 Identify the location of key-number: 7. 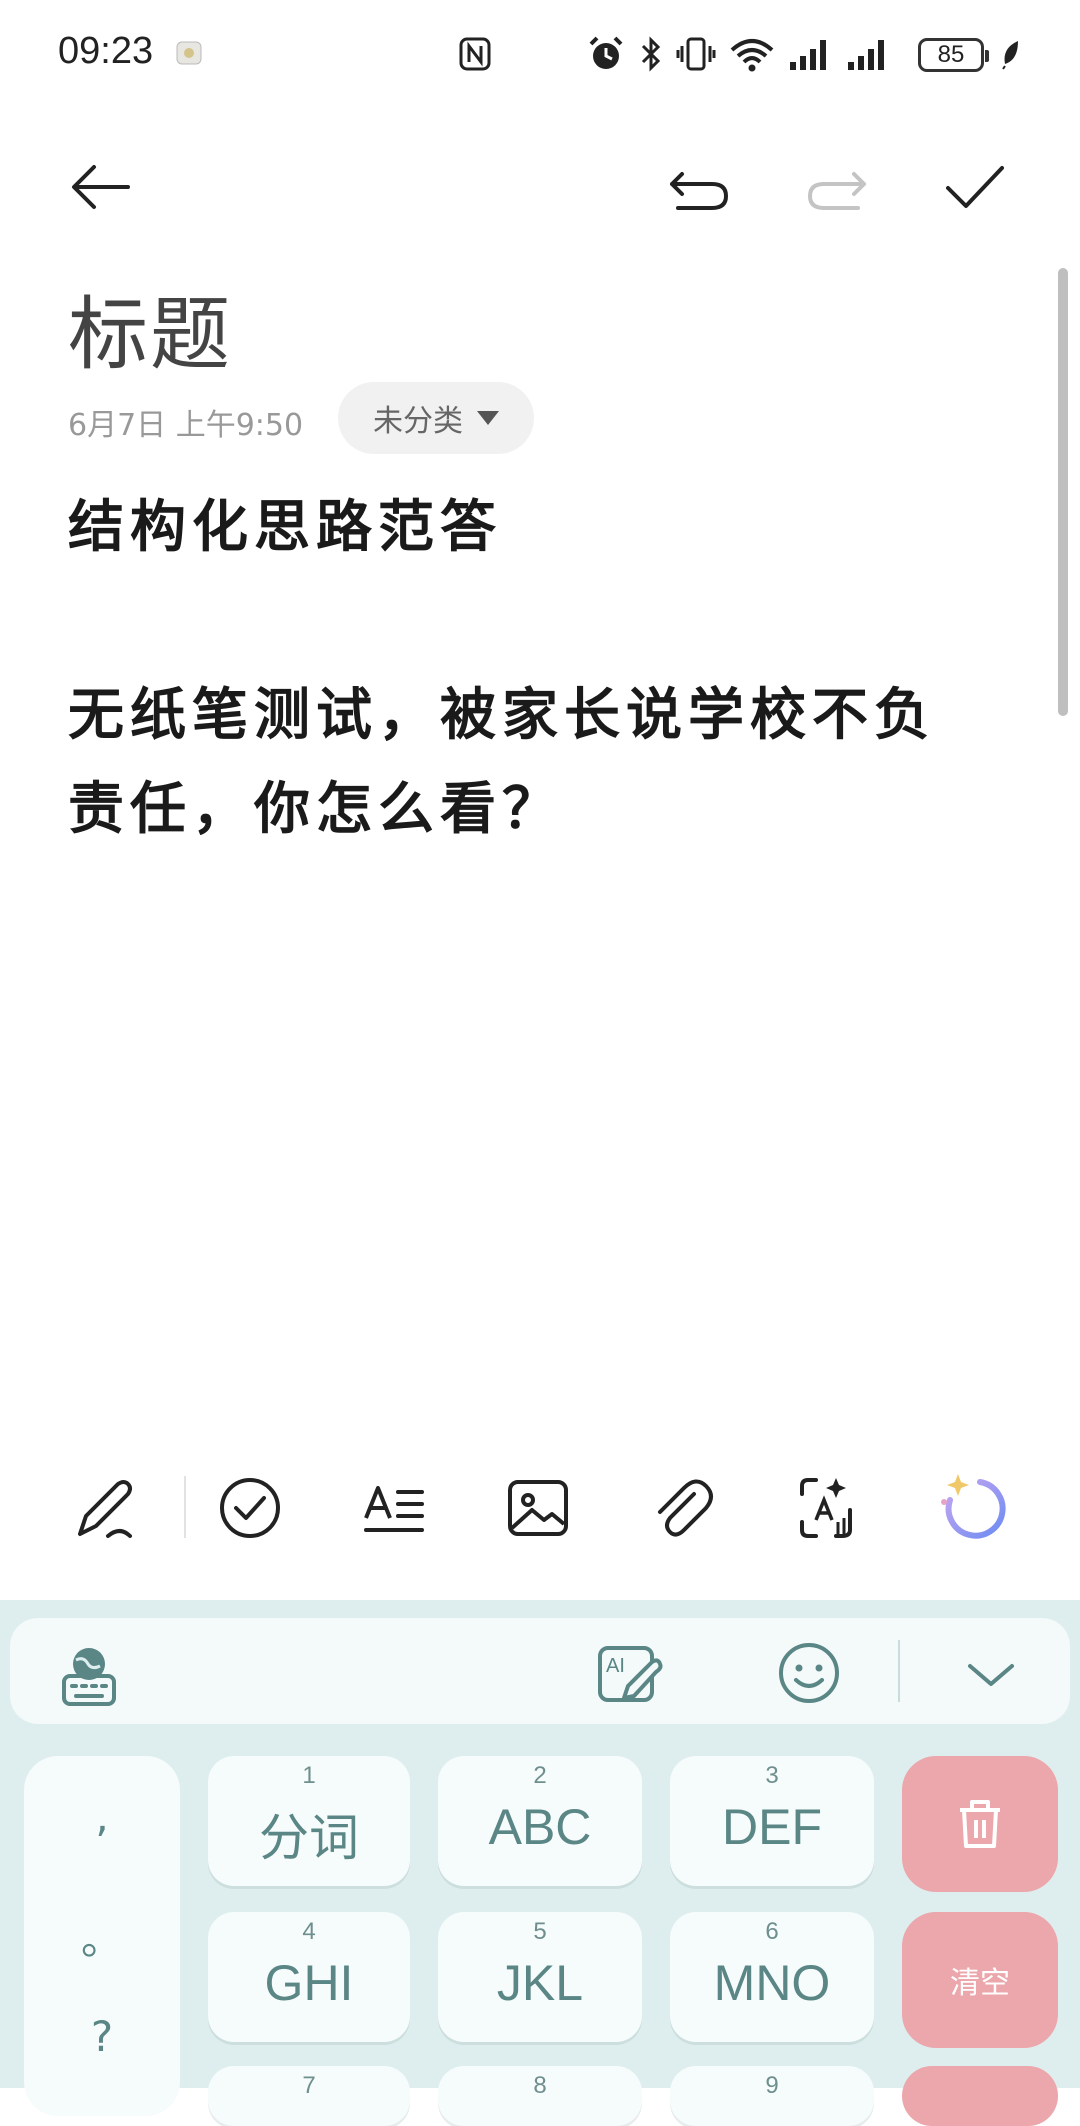
(309, 2085).